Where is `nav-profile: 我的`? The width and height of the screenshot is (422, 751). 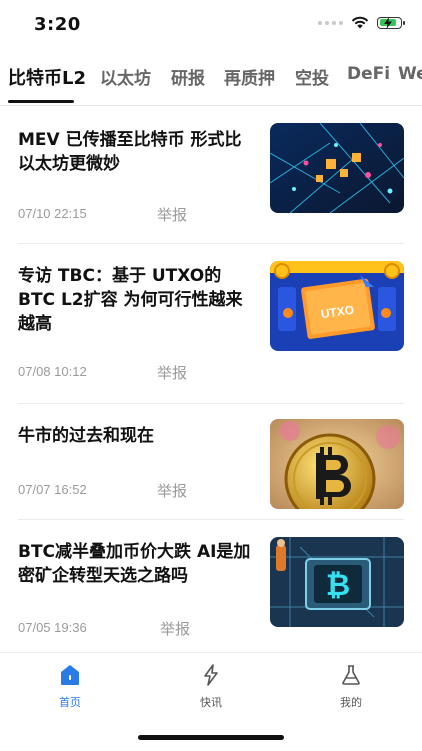 nav-profile: 我的 is located at coordinates (351, 686).